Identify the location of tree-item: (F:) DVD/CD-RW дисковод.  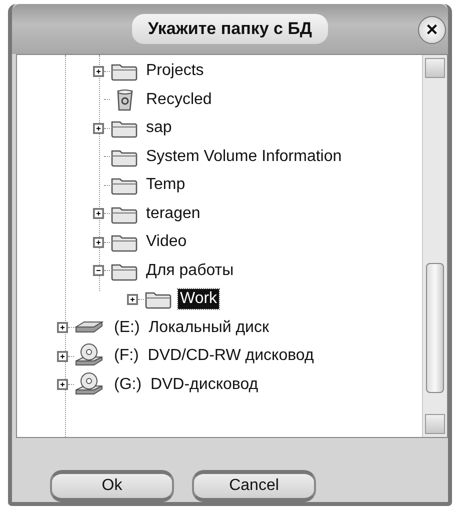
(214, 356).